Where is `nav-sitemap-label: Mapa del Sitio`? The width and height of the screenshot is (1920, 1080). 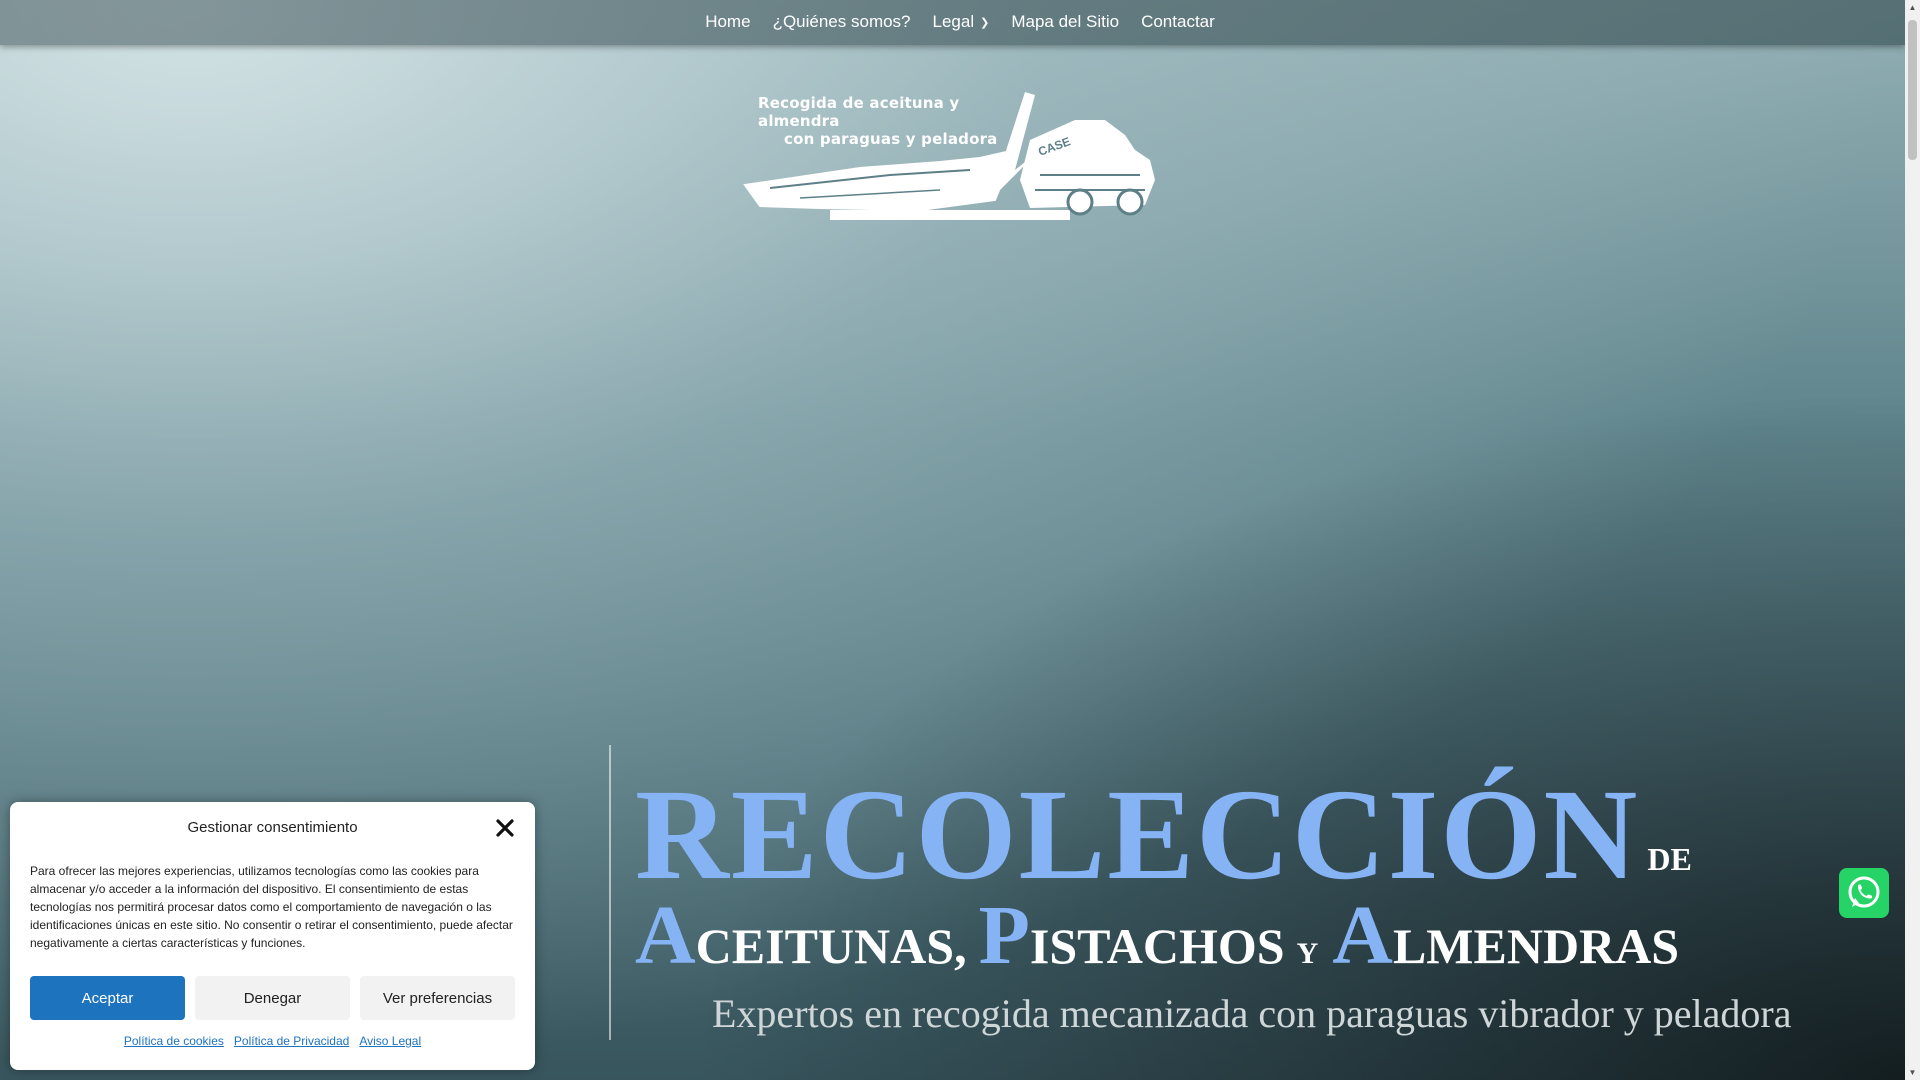 nav-sitemap-label: Mapa del Sitio is located at coordinates (1065, 21).